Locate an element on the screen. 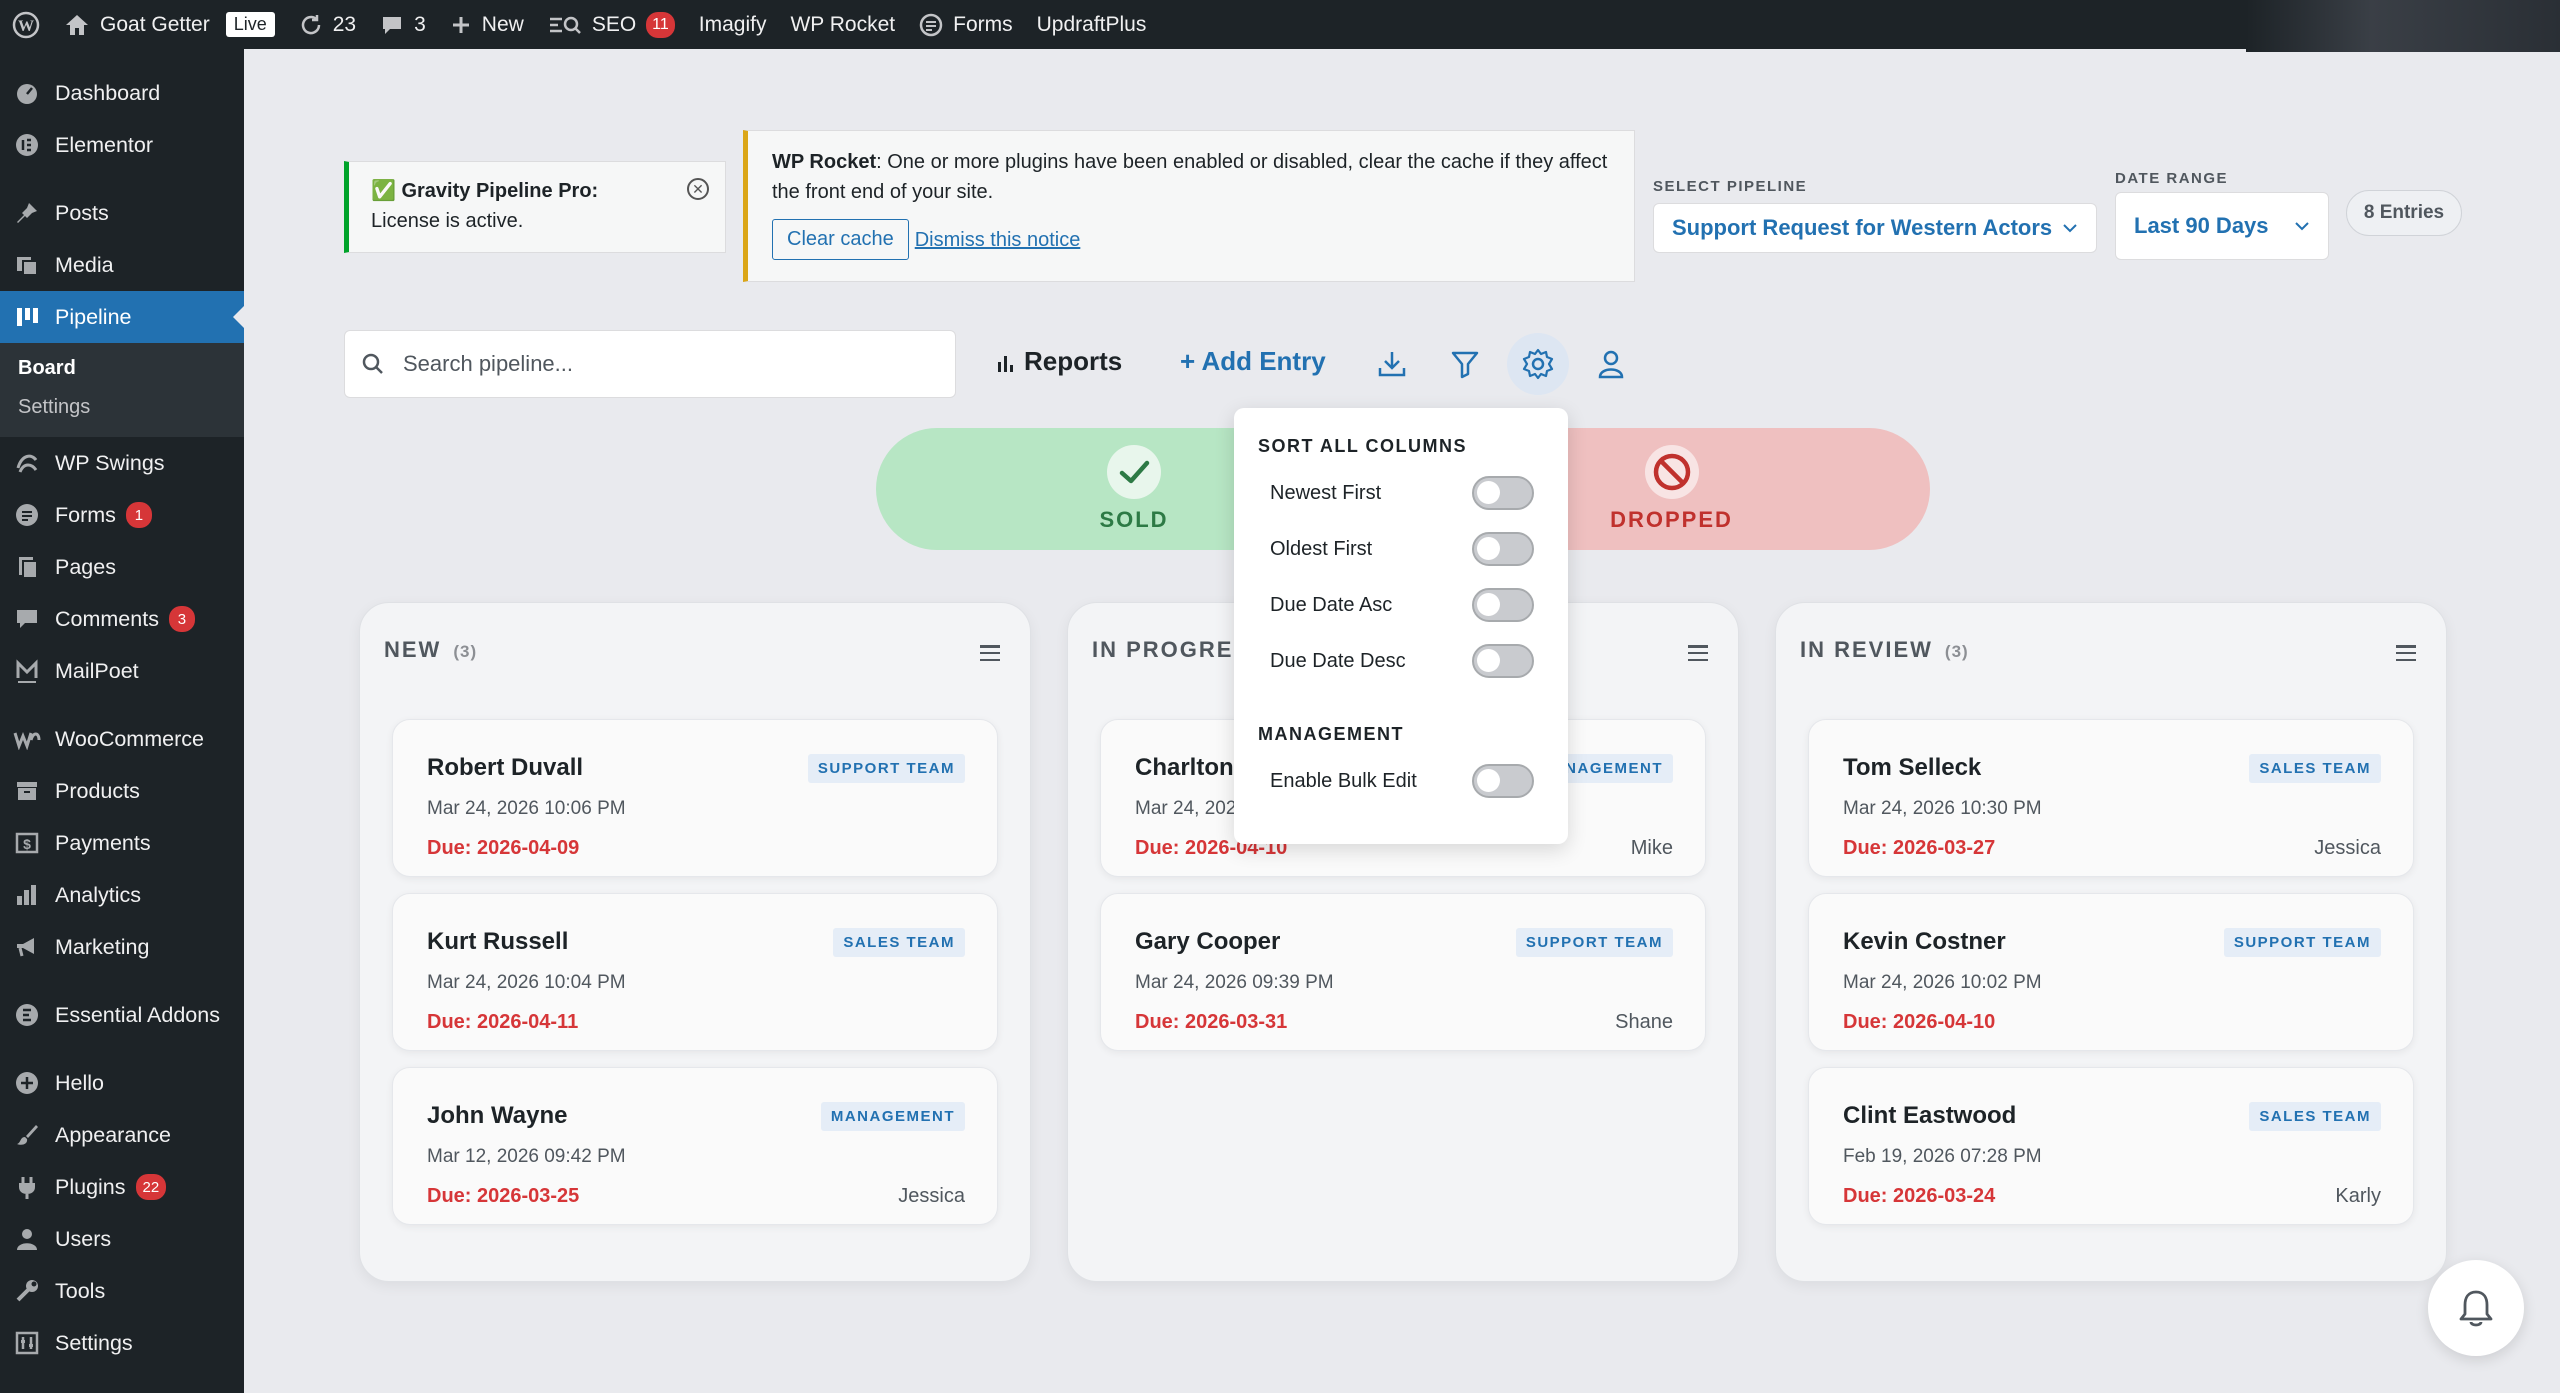 Image resolution: width=2560 pixels, height=1393 pixels. search-field is located at coordinates (650, 364).